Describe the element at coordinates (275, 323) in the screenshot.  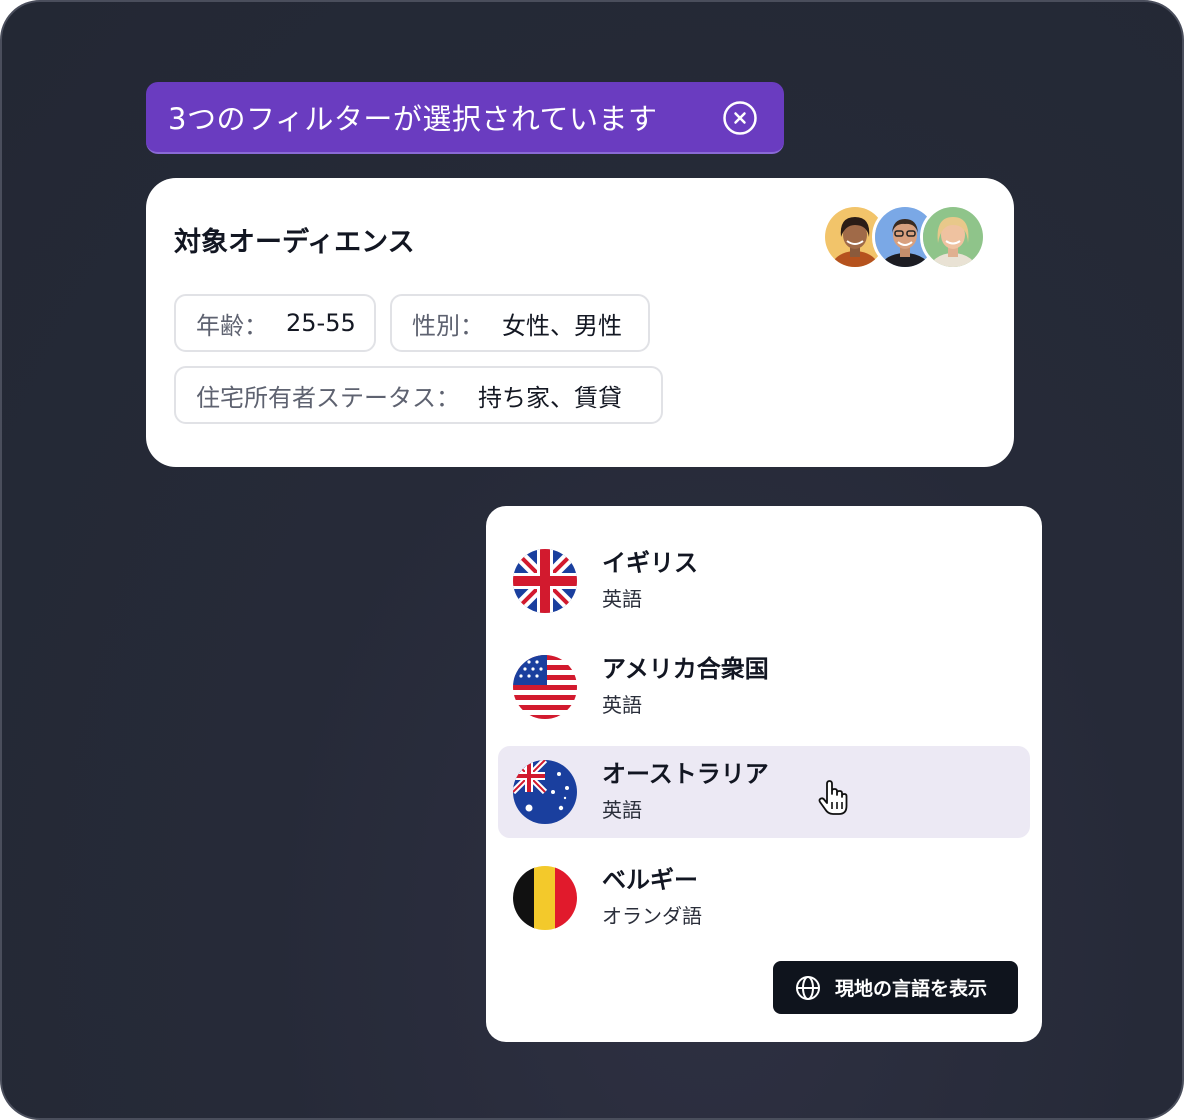
I see `age-filter-chip: 年齢： 25-55` at that location.